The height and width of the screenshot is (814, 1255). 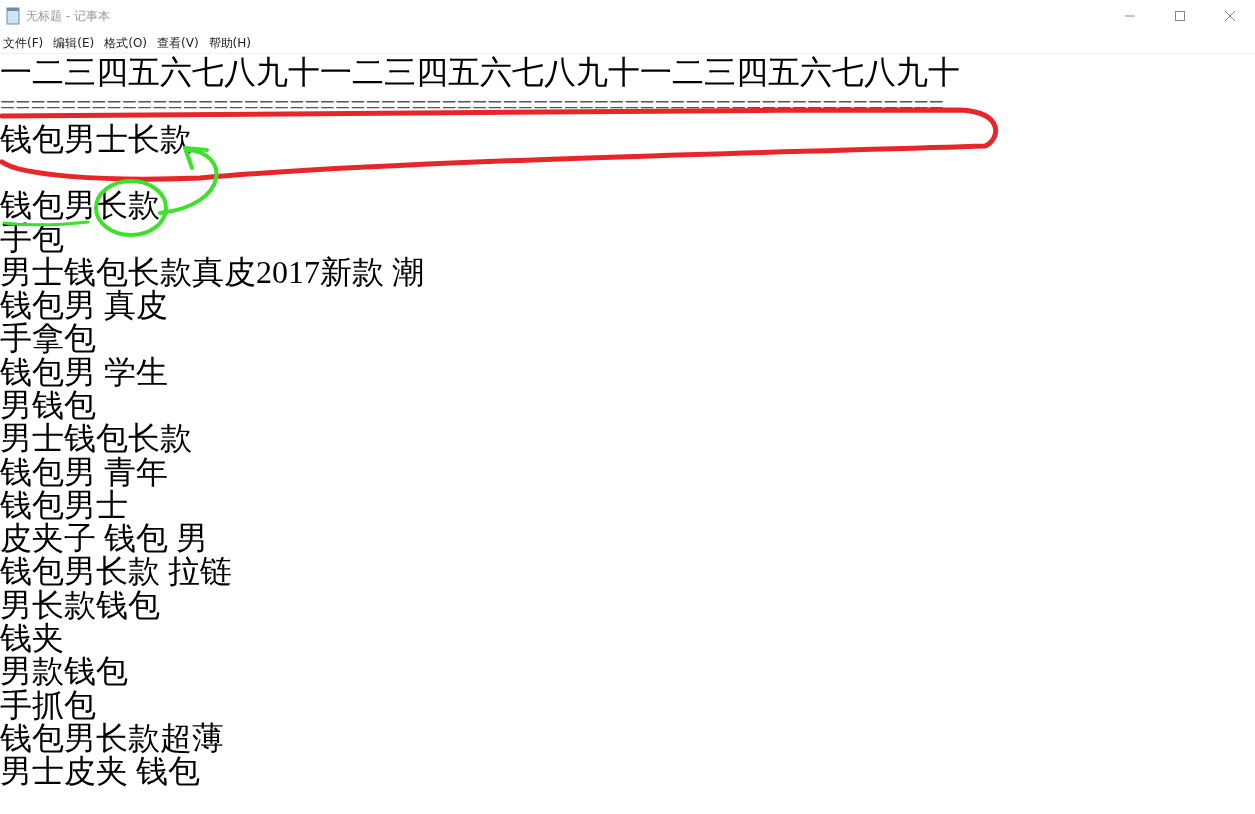 I want to click on menu-item: 编辑(E), so click(x=74, y=42).